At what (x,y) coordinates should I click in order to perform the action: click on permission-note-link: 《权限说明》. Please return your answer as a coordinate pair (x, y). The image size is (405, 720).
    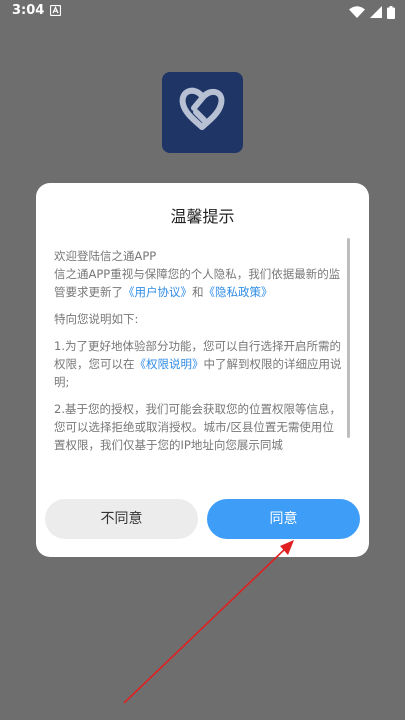
    Looking at the image, I should click on (169, 364).